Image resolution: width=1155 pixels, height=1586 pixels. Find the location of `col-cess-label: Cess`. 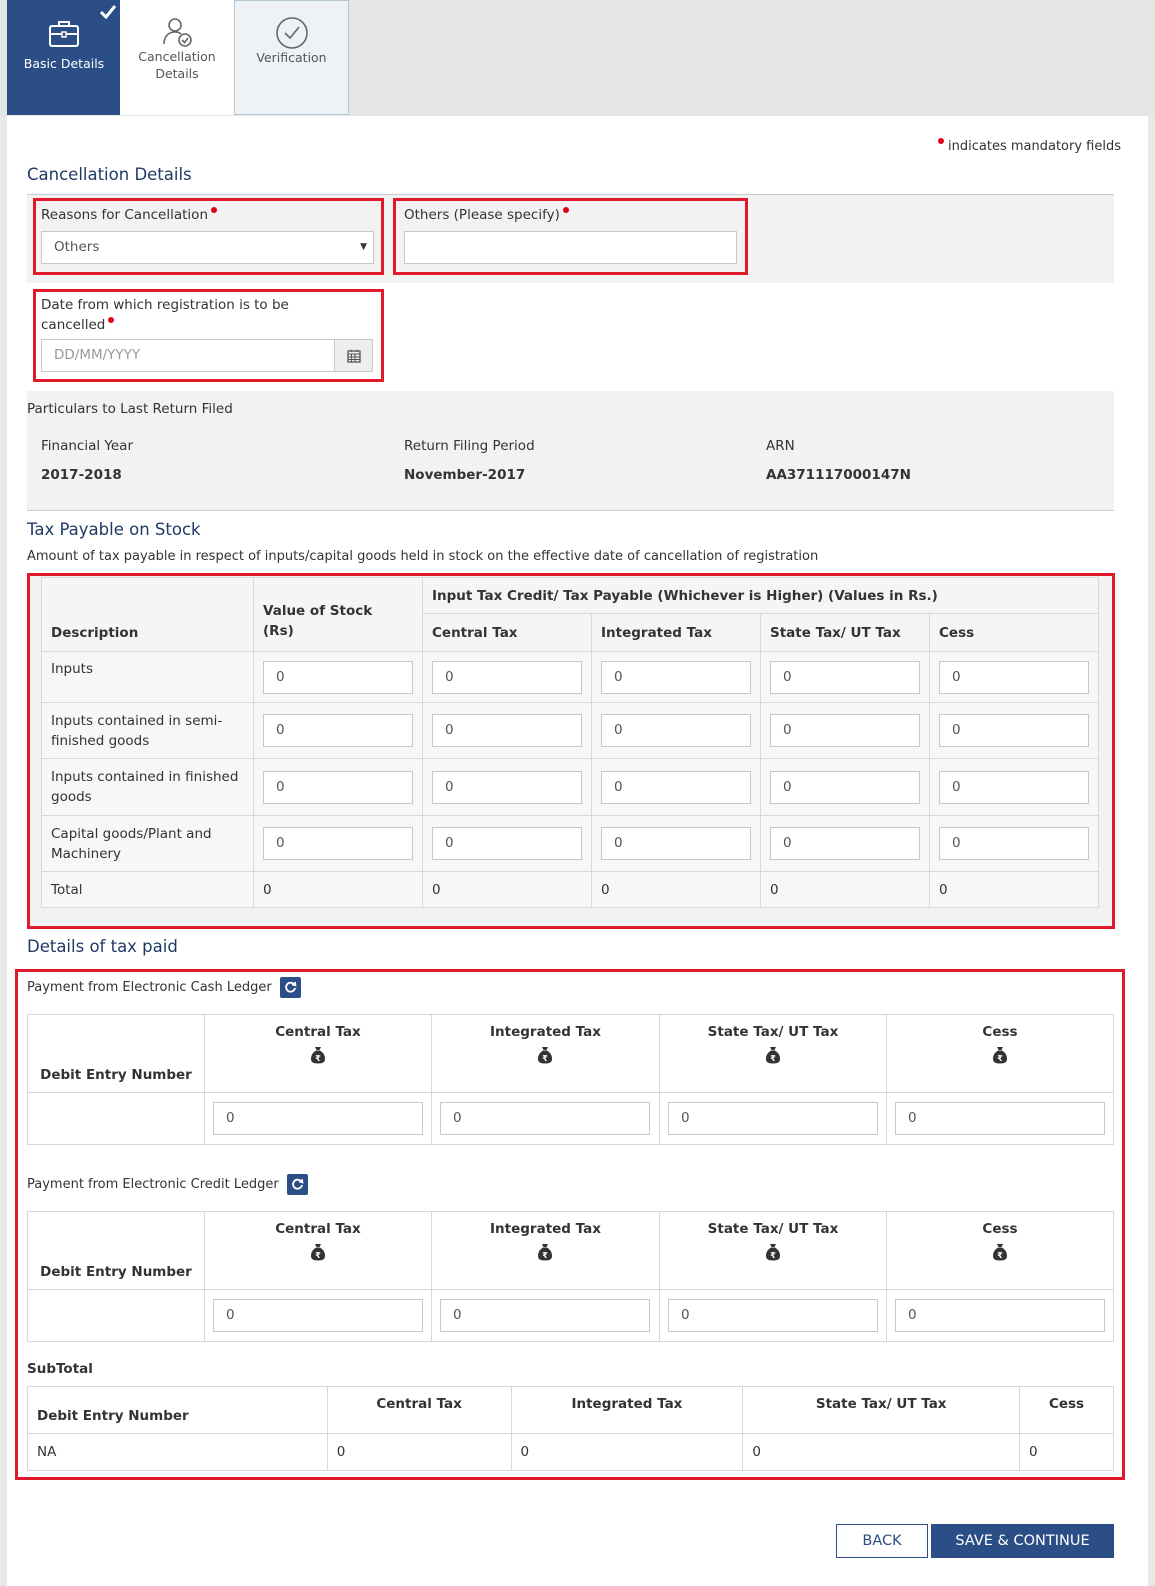

col-cess-label: Cess is located at coordinates (1000, 1032).